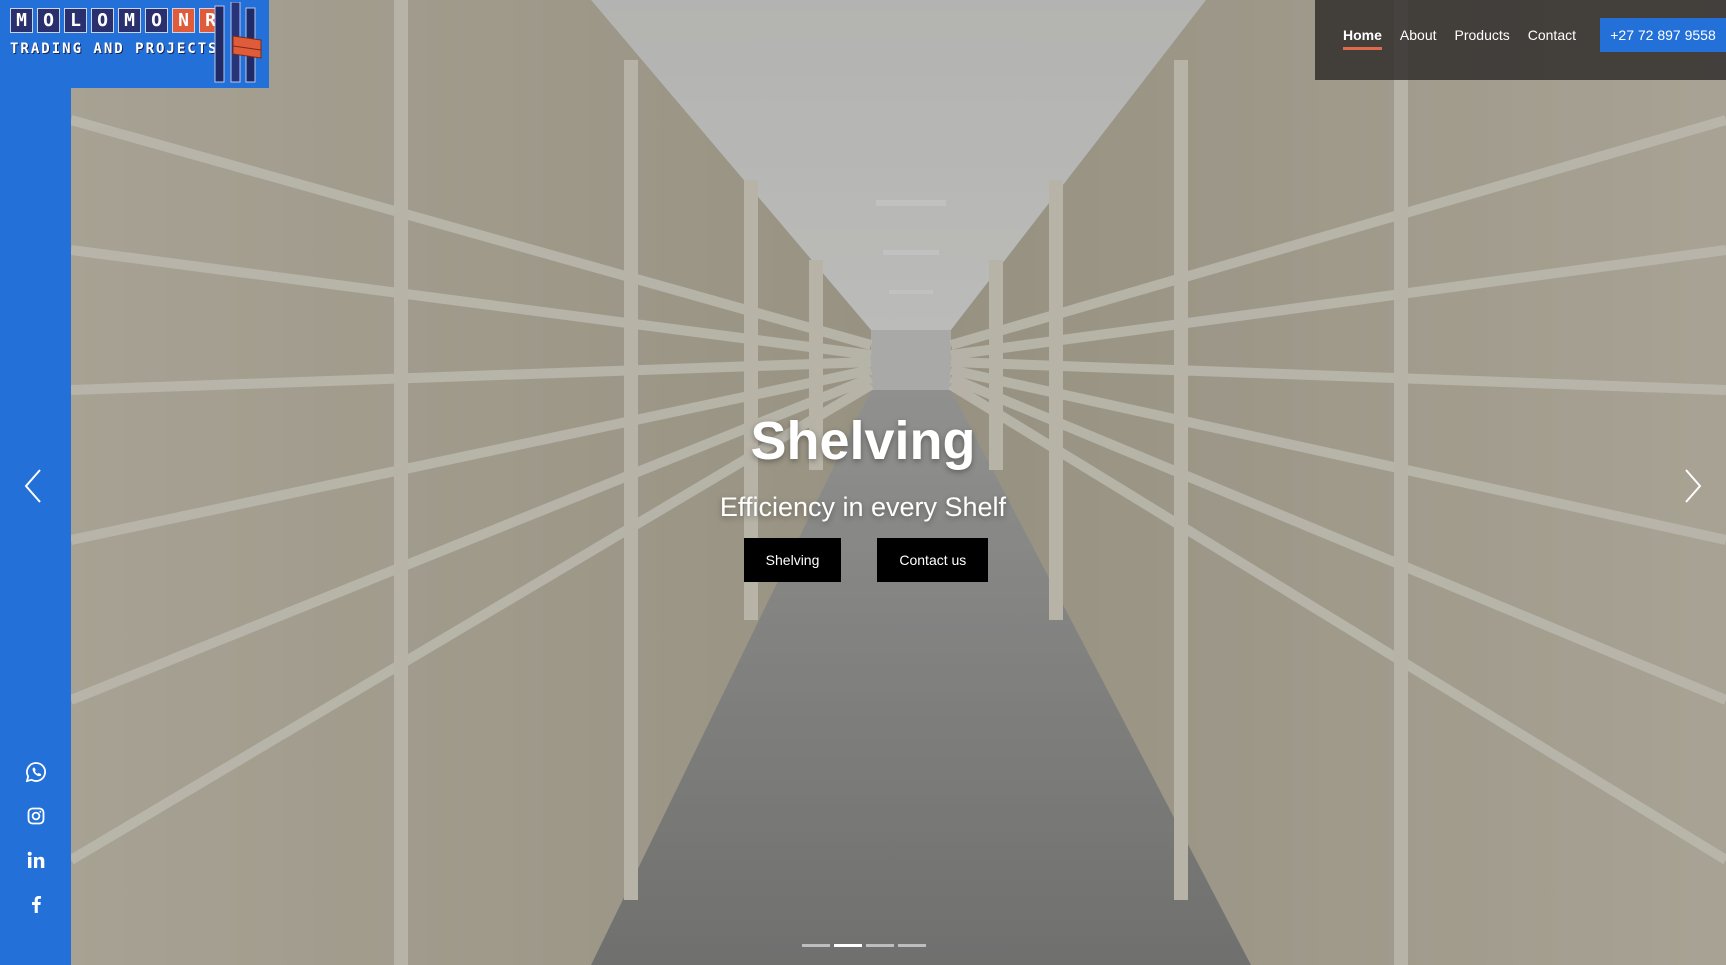  Describe the element at coordinates (863, 945) in the screenshot. I see `carousel-indicators` at that location.